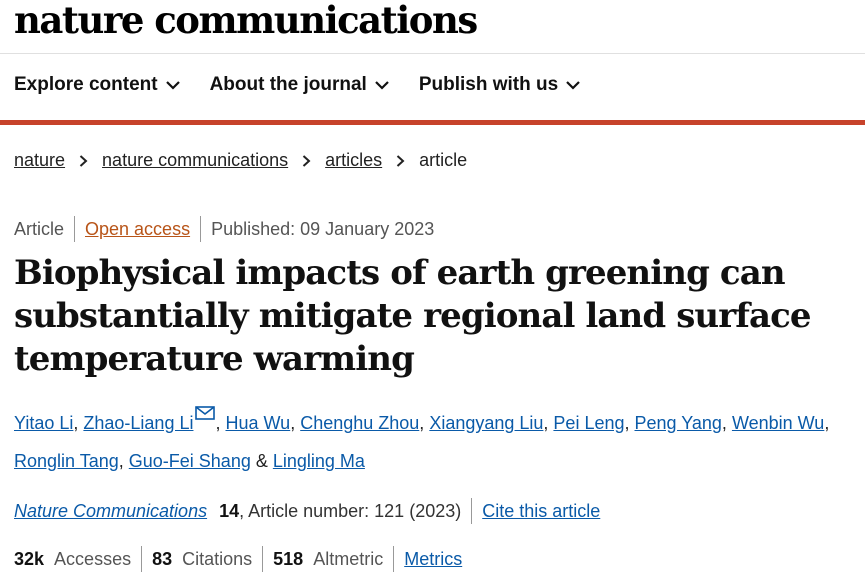 The height and width of the screenshot is (580, 865). I want to click on open-access-link: Open access, so click(137, 229).